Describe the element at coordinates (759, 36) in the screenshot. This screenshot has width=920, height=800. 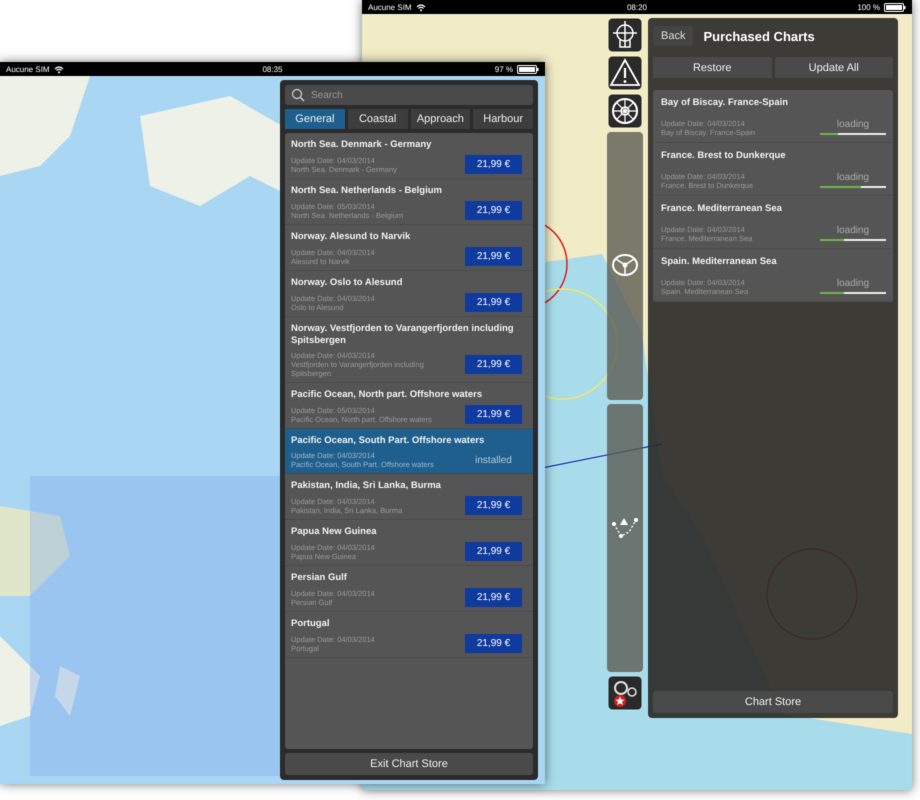
I see `panel-title: Purchased Charts` at that location.